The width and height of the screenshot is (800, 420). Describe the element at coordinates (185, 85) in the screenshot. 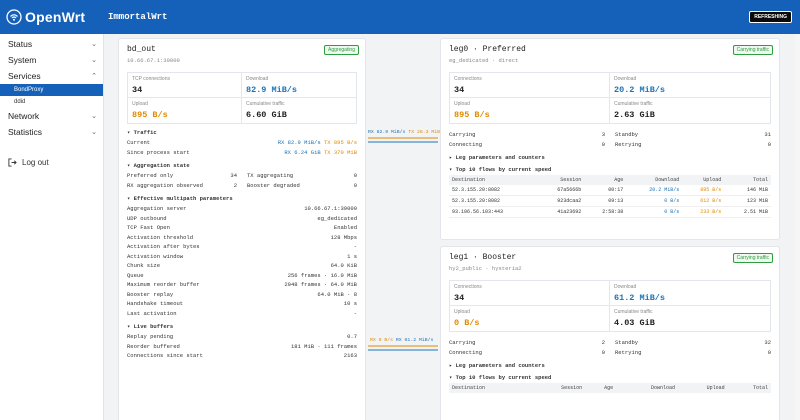

I see `stat-connections: TCP connections 34` at that location.